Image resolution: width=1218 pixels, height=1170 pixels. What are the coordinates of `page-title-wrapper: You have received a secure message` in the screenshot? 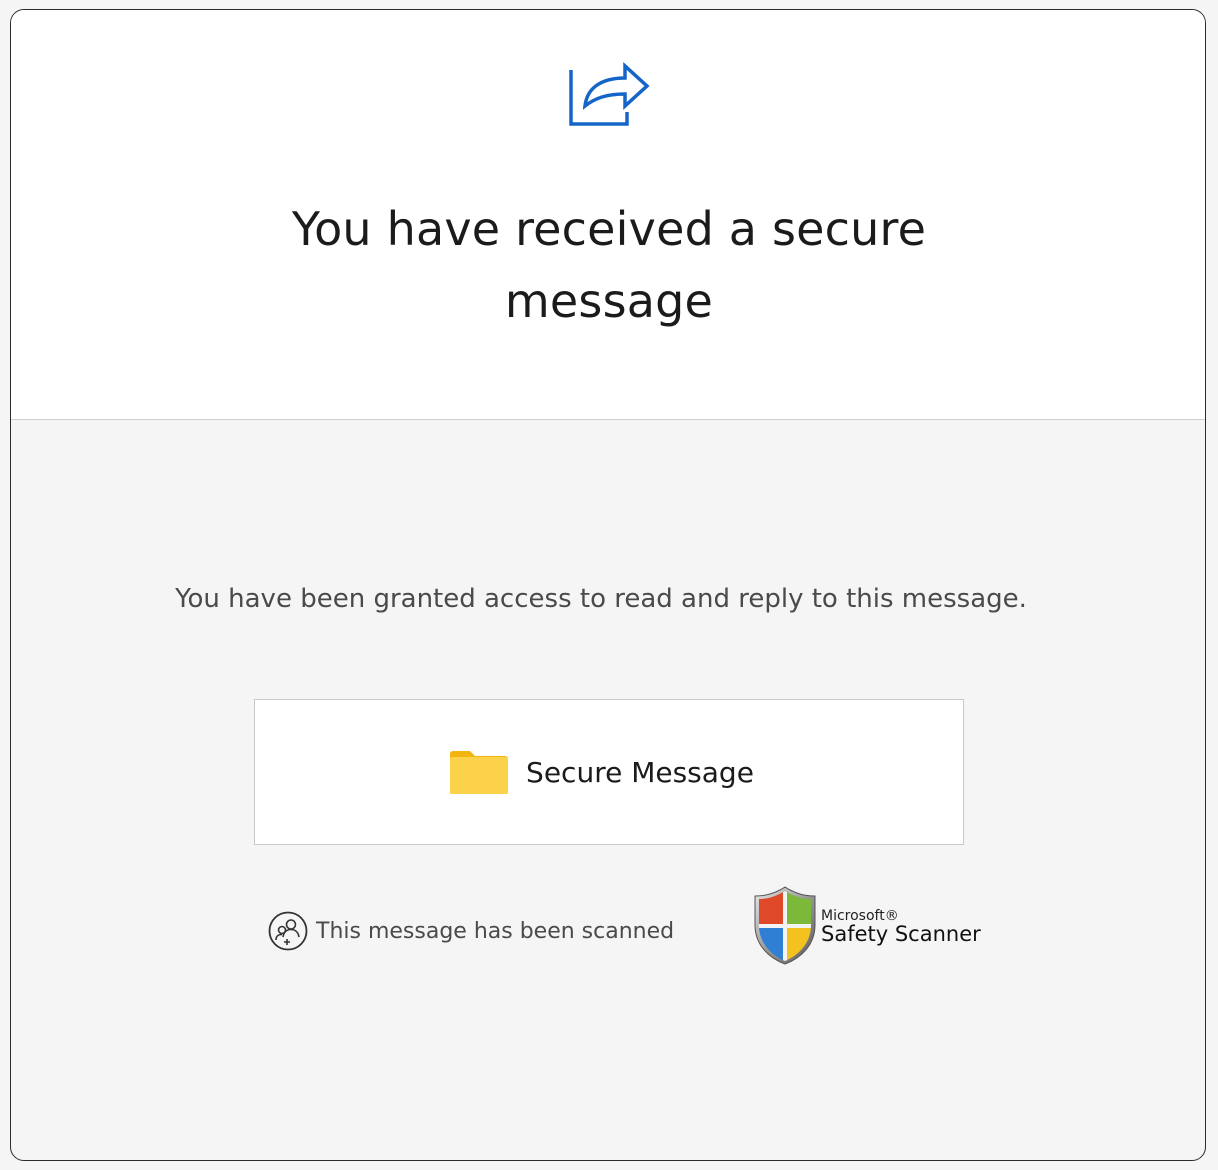 It's located at (608, 265).